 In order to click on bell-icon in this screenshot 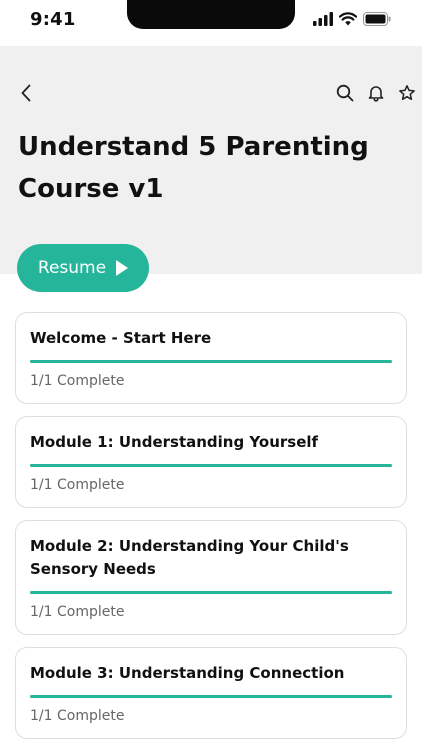, I will do `click(376, 94)`.